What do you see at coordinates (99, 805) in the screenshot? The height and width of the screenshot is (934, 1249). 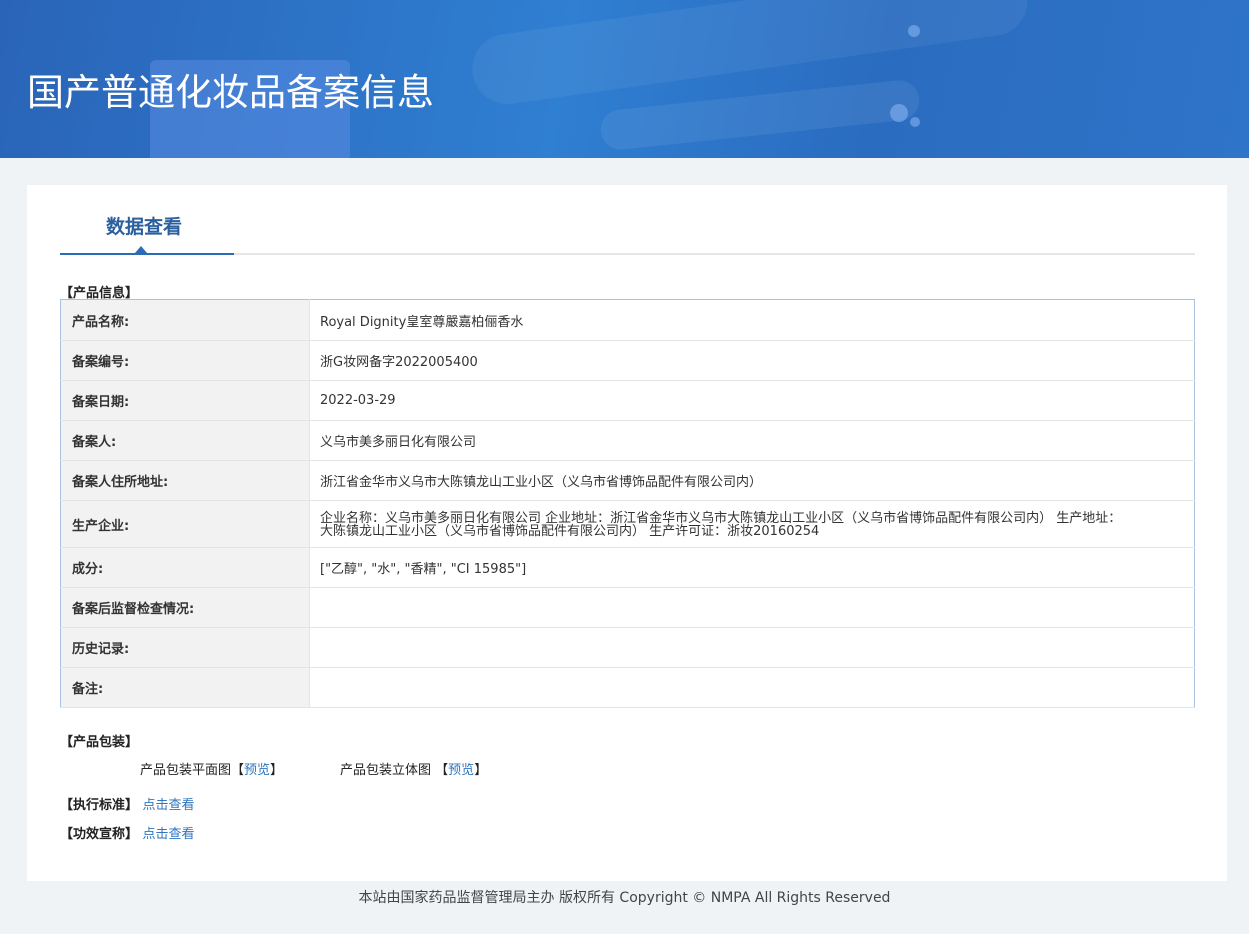 I see `standard-label: 【执行标准】` at bounding box center [99, 805].